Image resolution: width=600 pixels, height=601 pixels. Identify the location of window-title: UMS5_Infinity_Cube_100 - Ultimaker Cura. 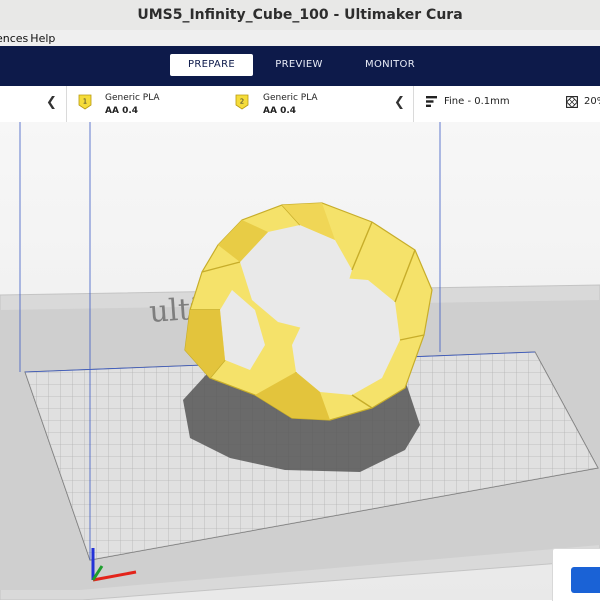
(300, 15).